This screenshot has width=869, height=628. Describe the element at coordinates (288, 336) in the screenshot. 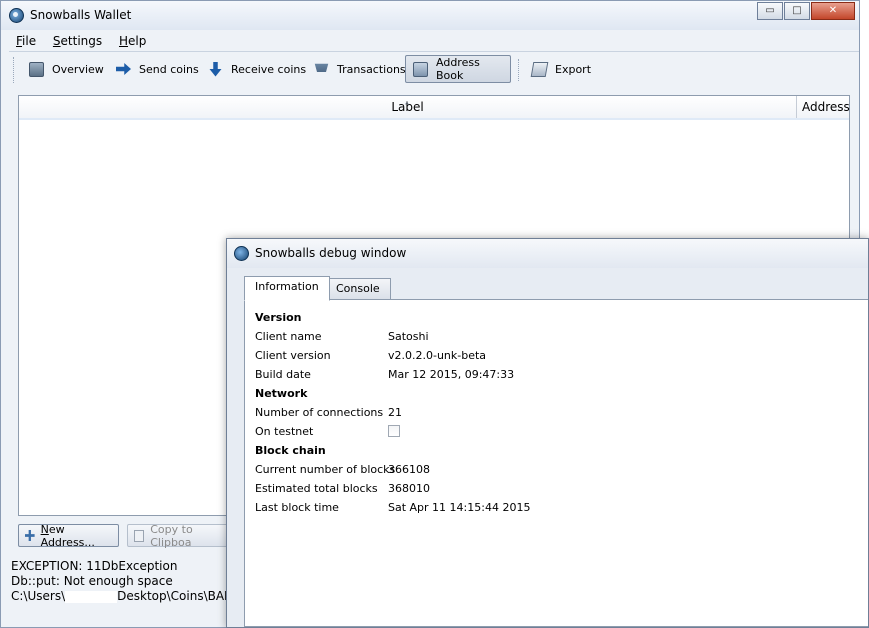

I see `client-name-label: Client name` at that location.